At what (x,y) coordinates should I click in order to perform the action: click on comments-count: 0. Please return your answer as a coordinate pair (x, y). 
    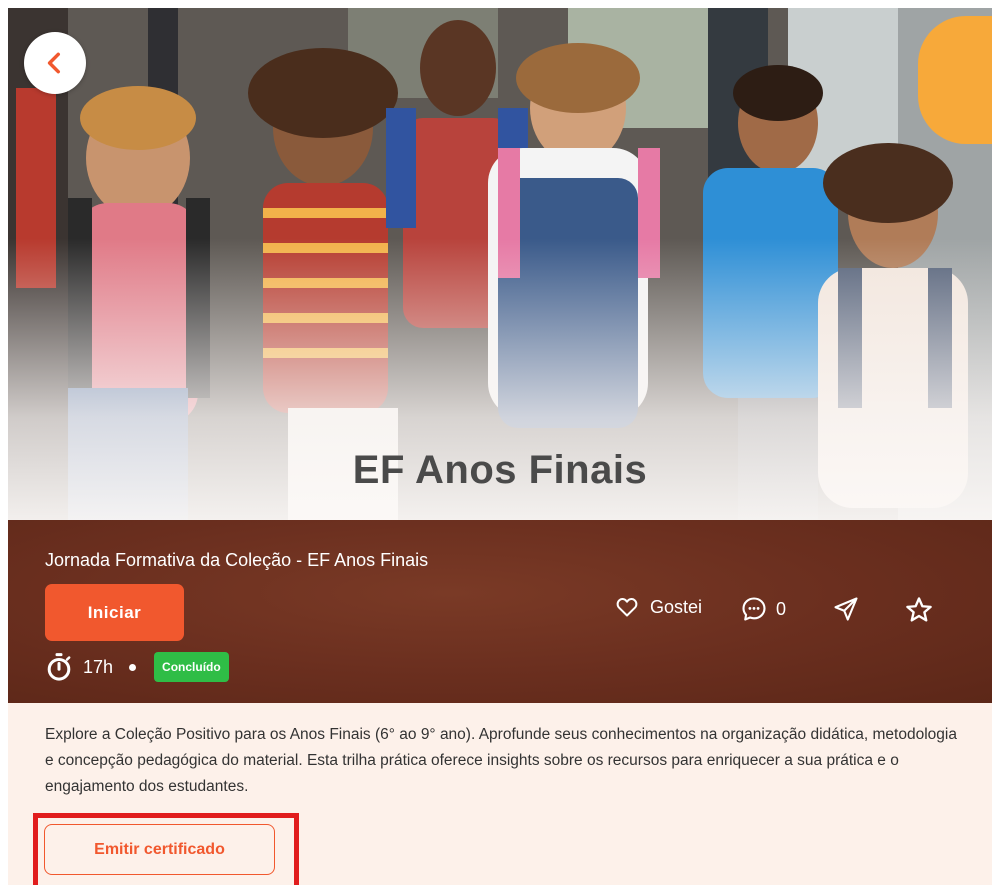
    Looking at the image, I should click on (781, 608).